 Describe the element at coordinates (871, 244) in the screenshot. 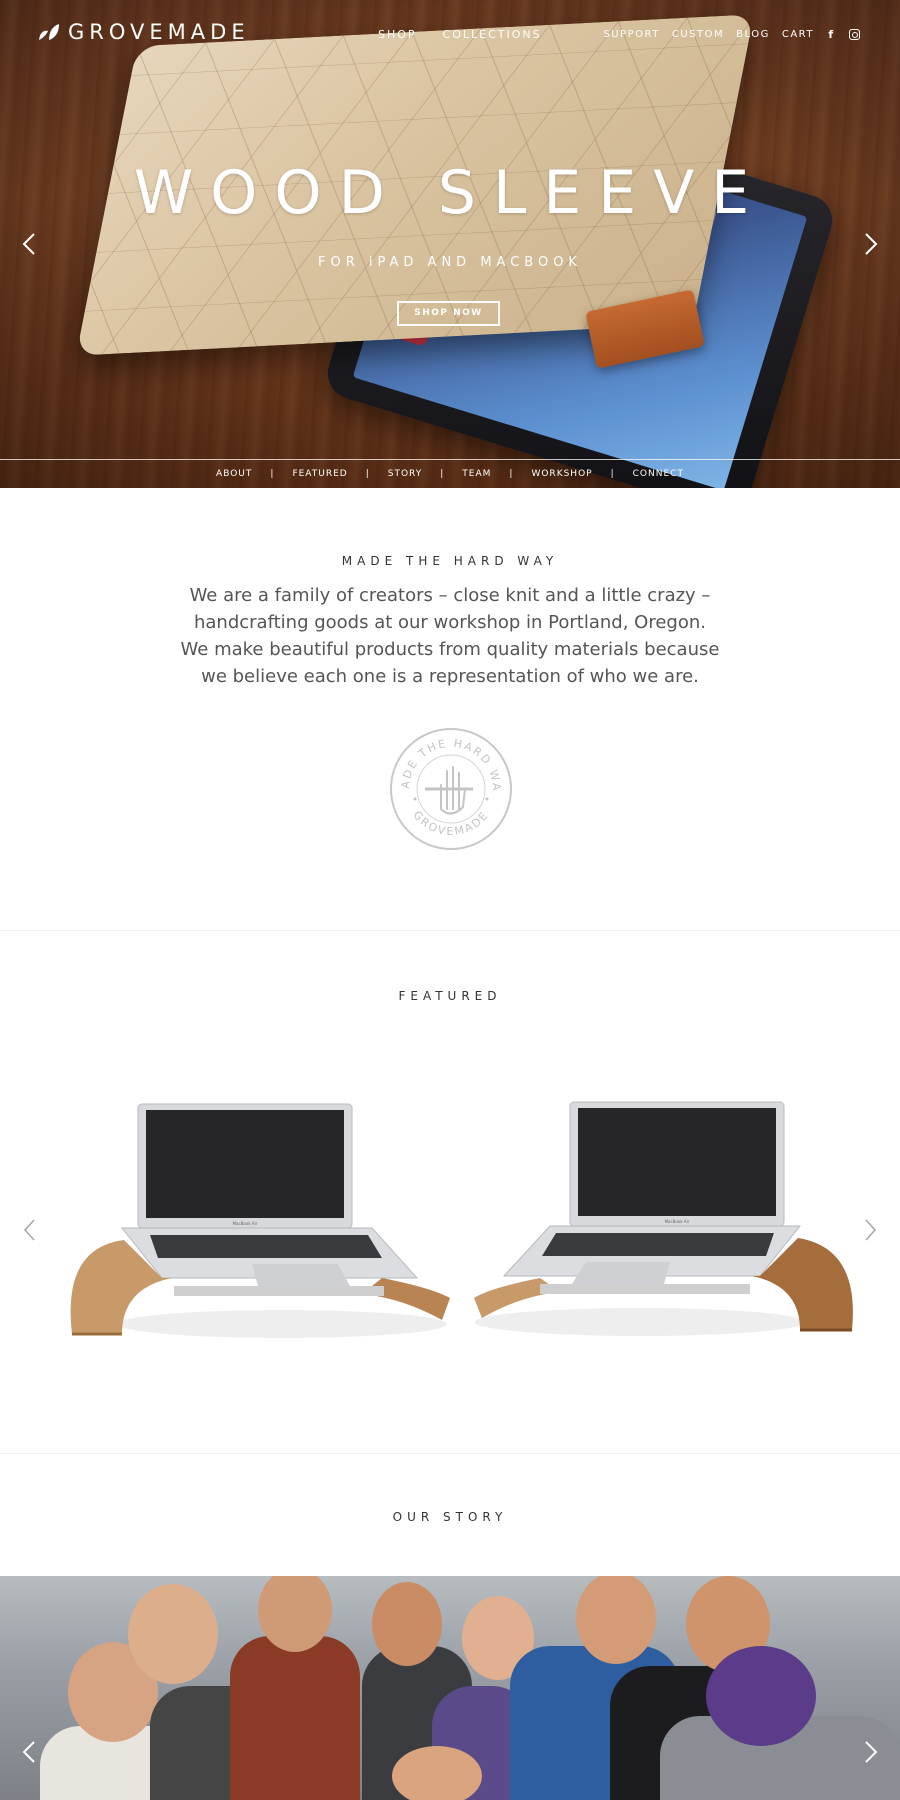

I see `hero-next-arrow-icon` at that location.